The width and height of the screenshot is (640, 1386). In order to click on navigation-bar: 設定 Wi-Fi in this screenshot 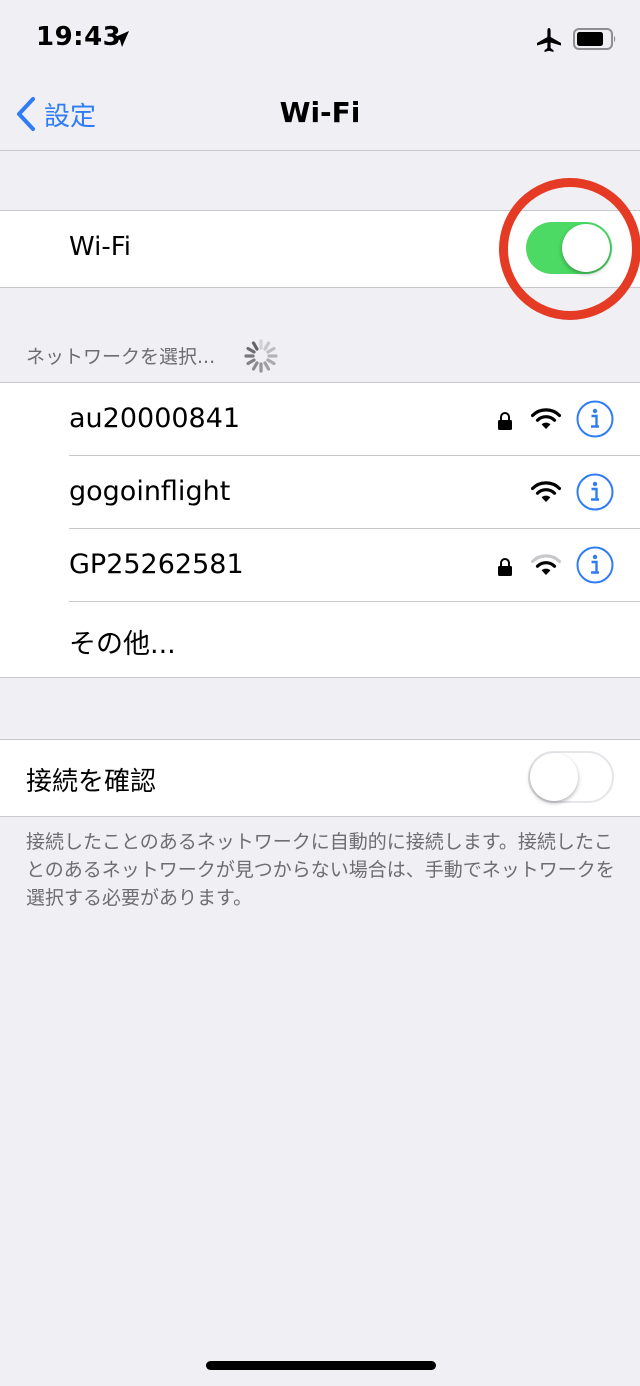, I will do `click(320, 115)`.